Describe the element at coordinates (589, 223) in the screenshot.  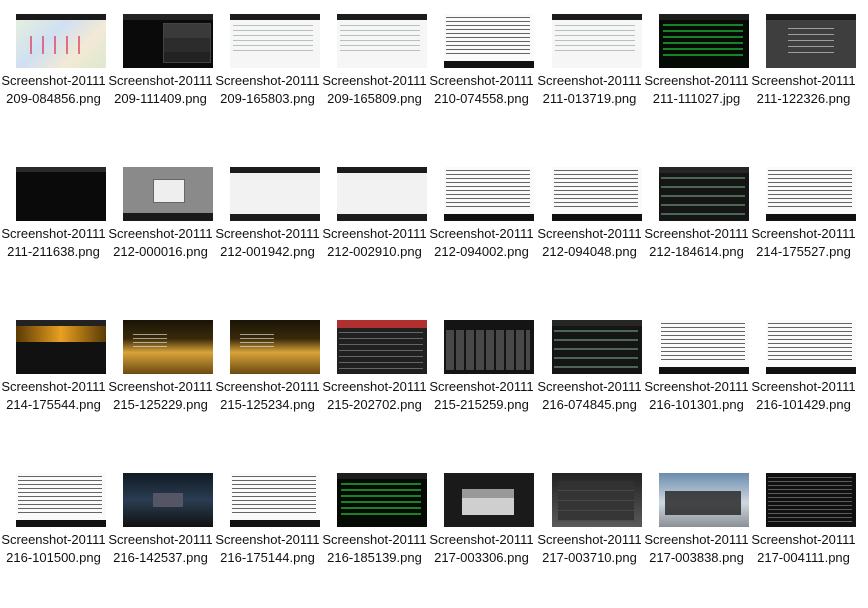
I see `file-item: Screenshot-20111212-094048.png` at that location.